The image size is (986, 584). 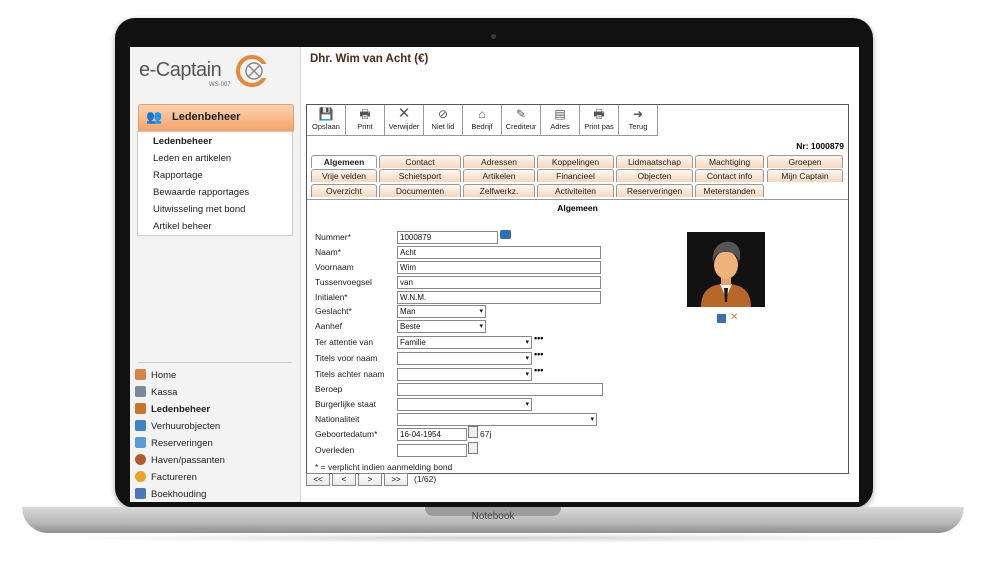 What do you see at coordinates (575, 190) in the screenshot?
I see `tab-activiteiten: Activiteiten` at bounding box center [575, 190].